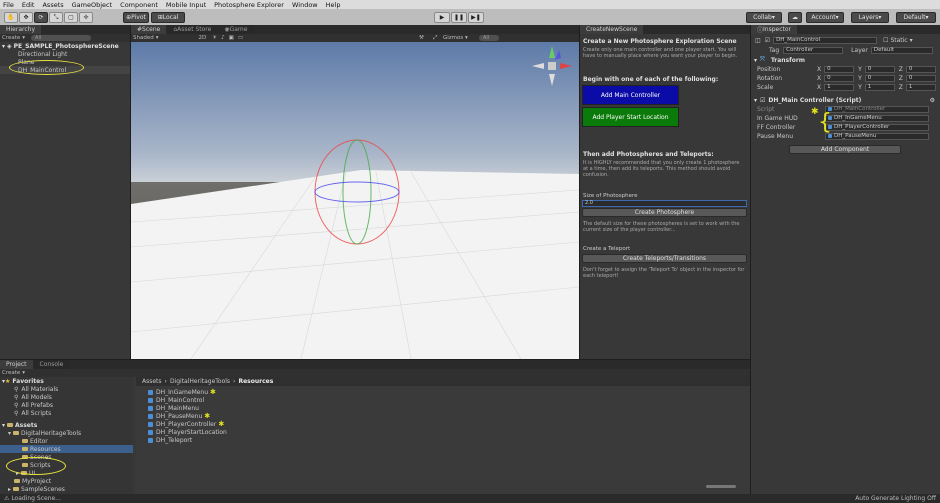 The height and width of the screenshot is (503, 940). I want to click on size-input: 2.0, so click(664, 203).